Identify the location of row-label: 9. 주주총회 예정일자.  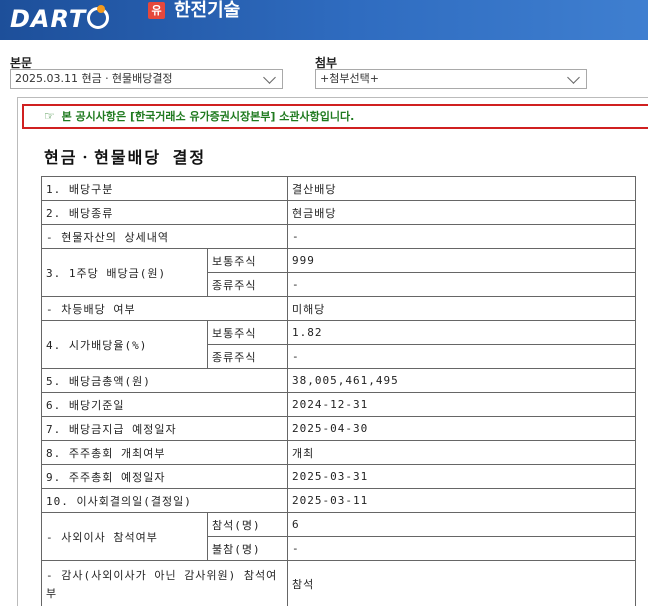
(164, 476).